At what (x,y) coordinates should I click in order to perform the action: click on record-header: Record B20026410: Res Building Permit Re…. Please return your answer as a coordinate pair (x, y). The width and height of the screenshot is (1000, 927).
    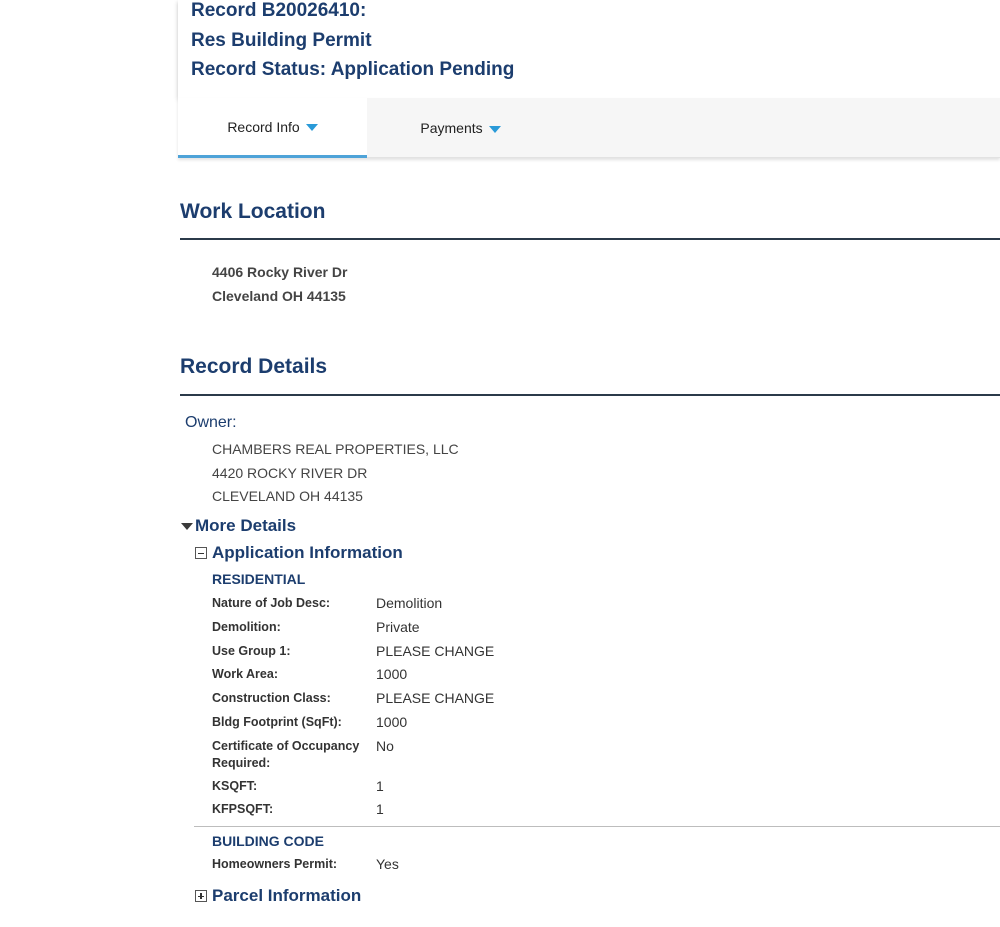
    Looking at the image, I should click on (589, 49).